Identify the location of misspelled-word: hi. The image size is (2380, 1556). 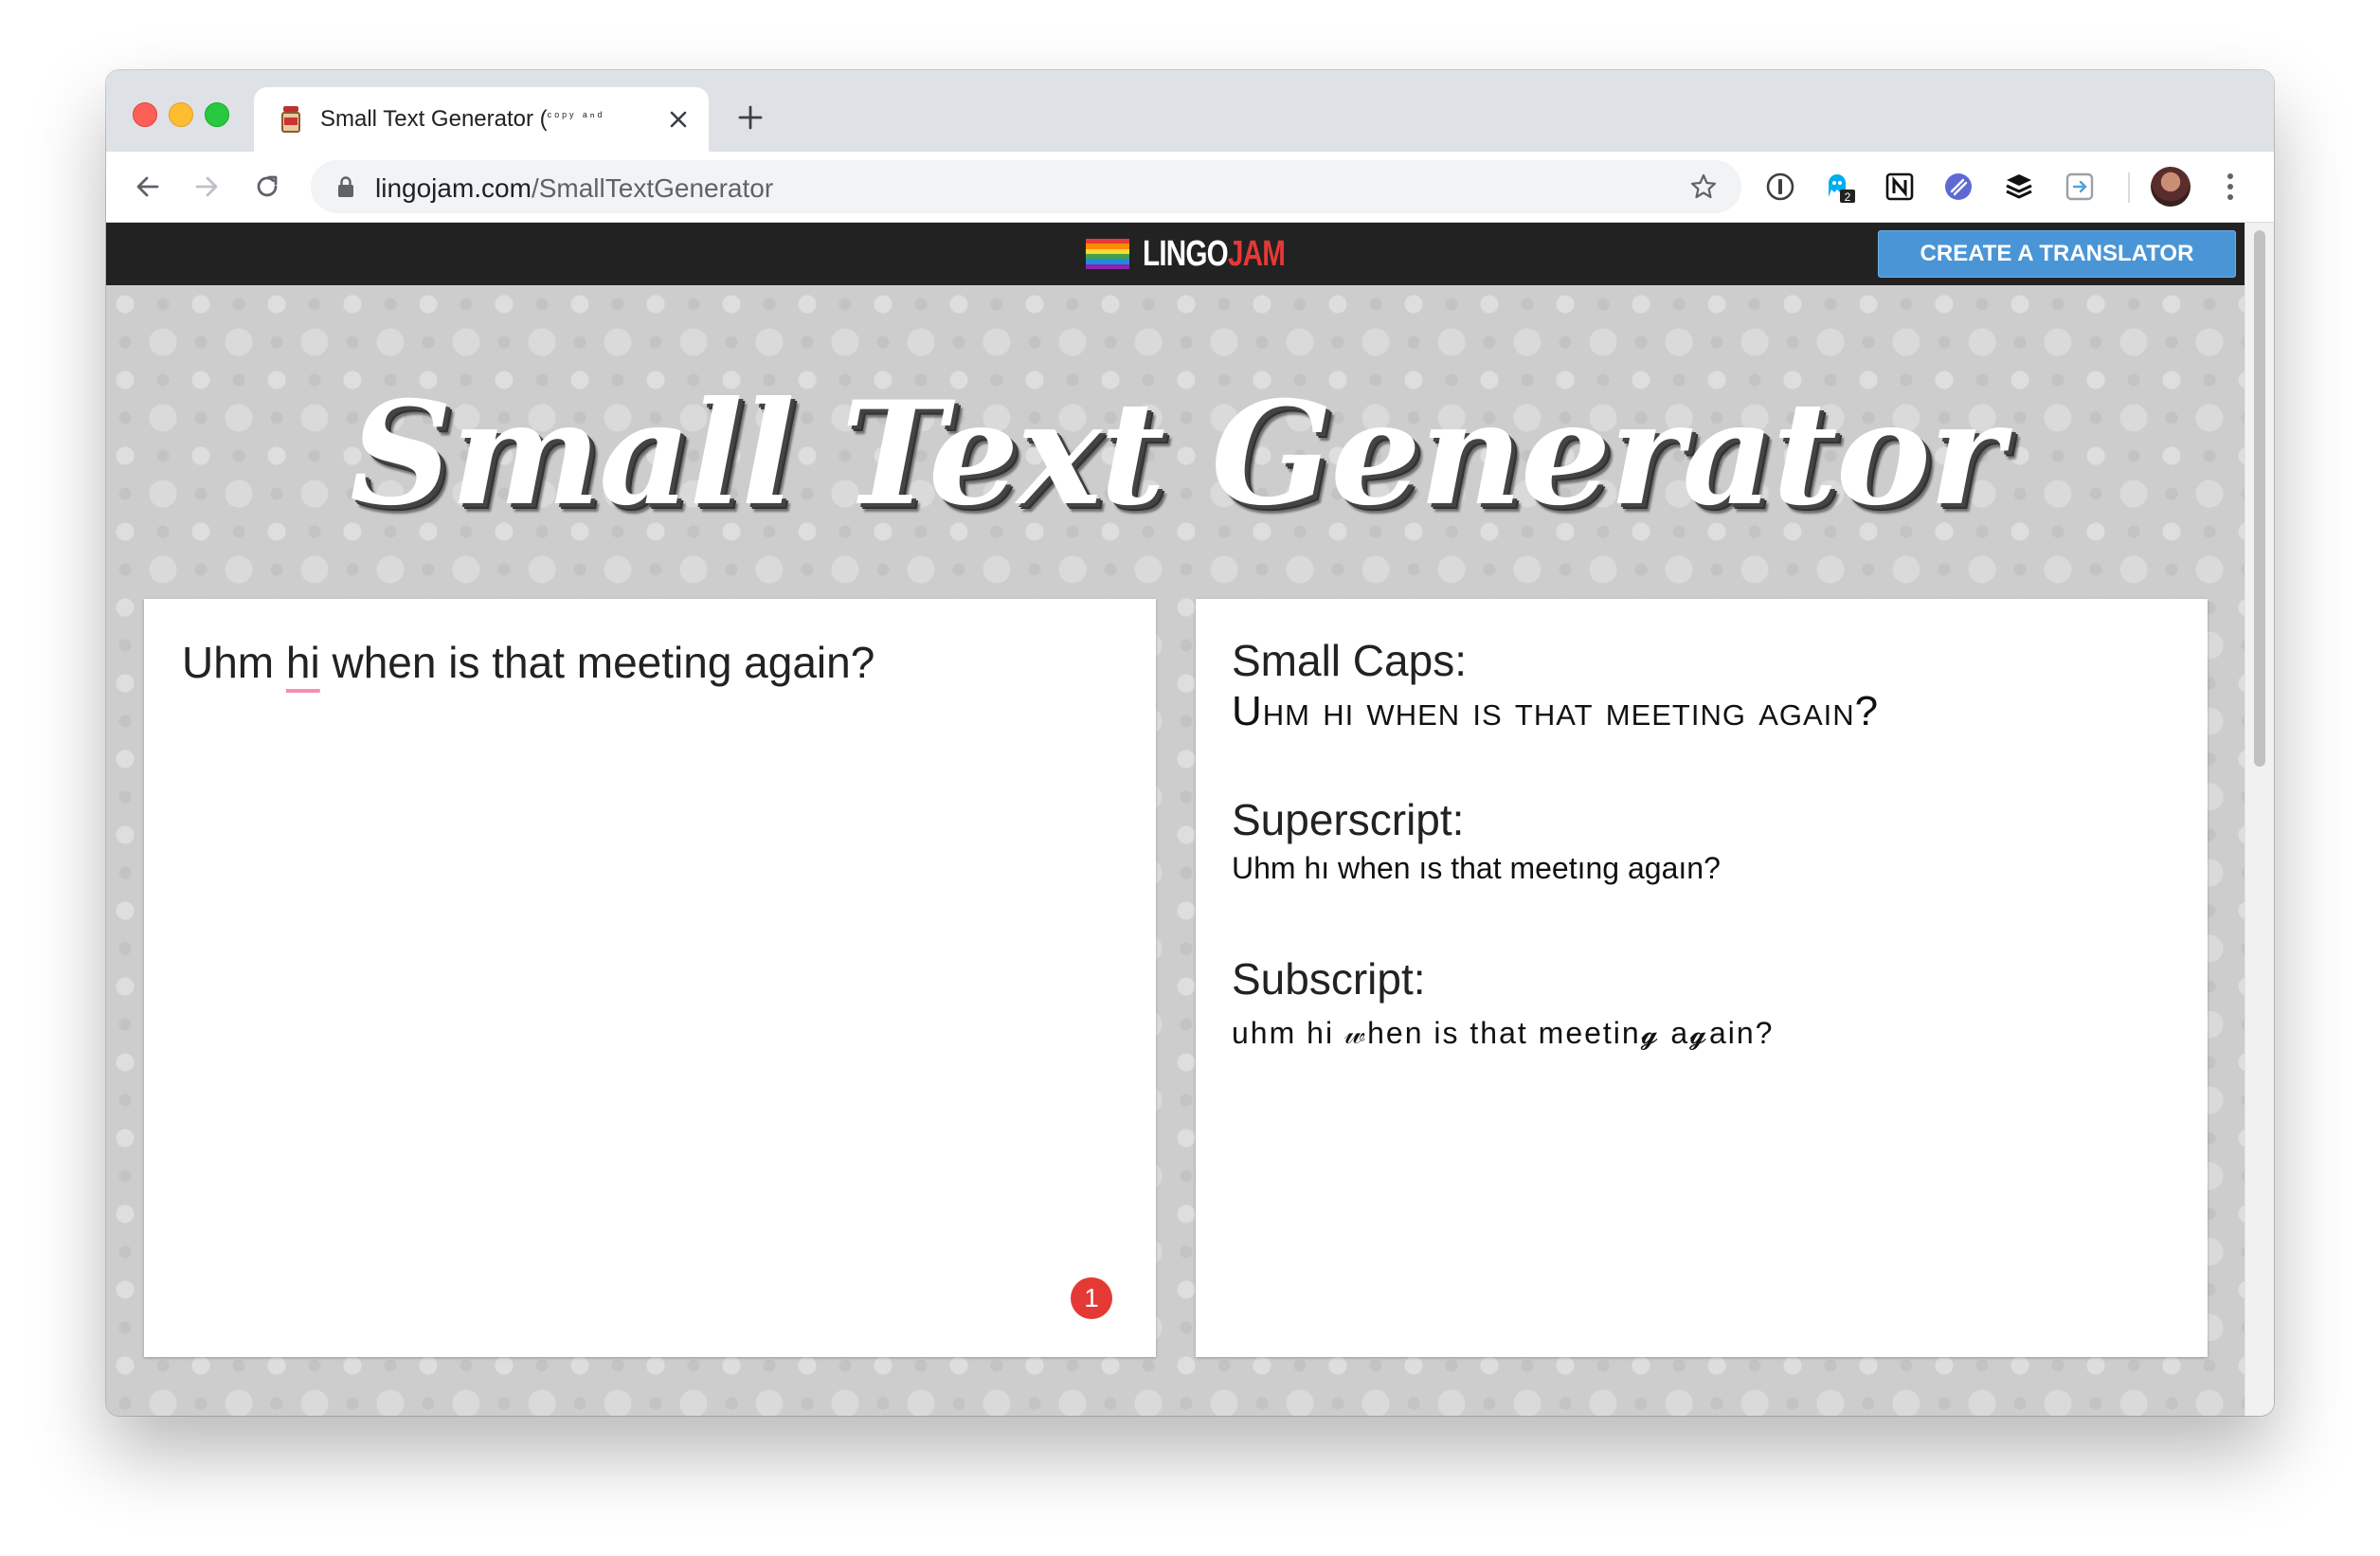
(303, 662).